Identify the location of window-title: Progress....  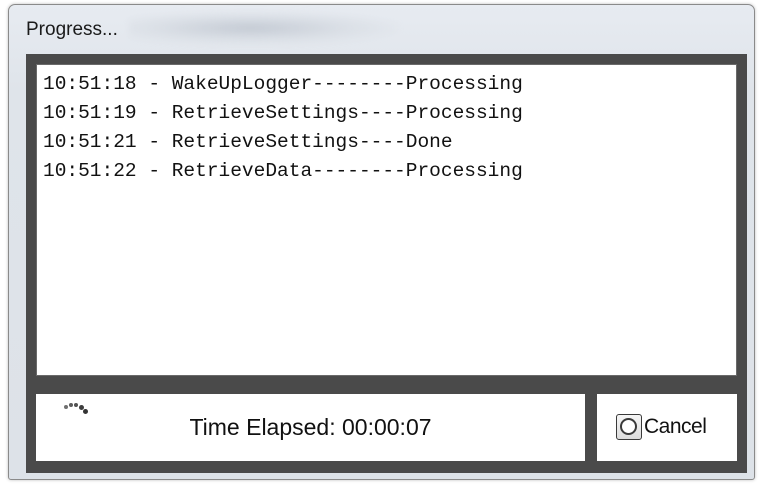
(72, 29).